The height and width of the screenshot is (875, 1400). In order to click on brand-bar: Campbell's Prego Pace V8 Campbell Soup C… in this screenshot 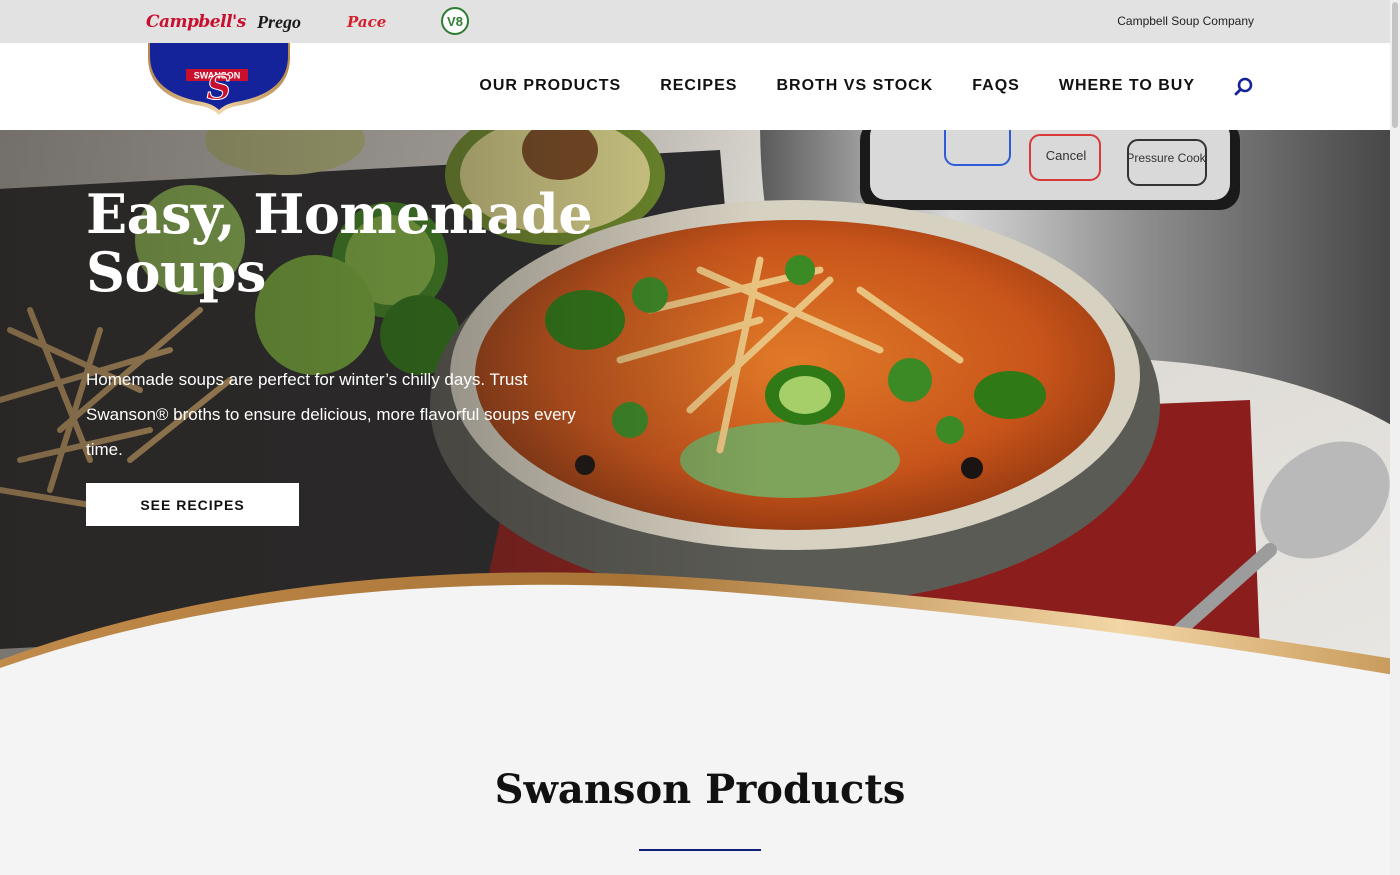, I will do `click(700, 21)`.